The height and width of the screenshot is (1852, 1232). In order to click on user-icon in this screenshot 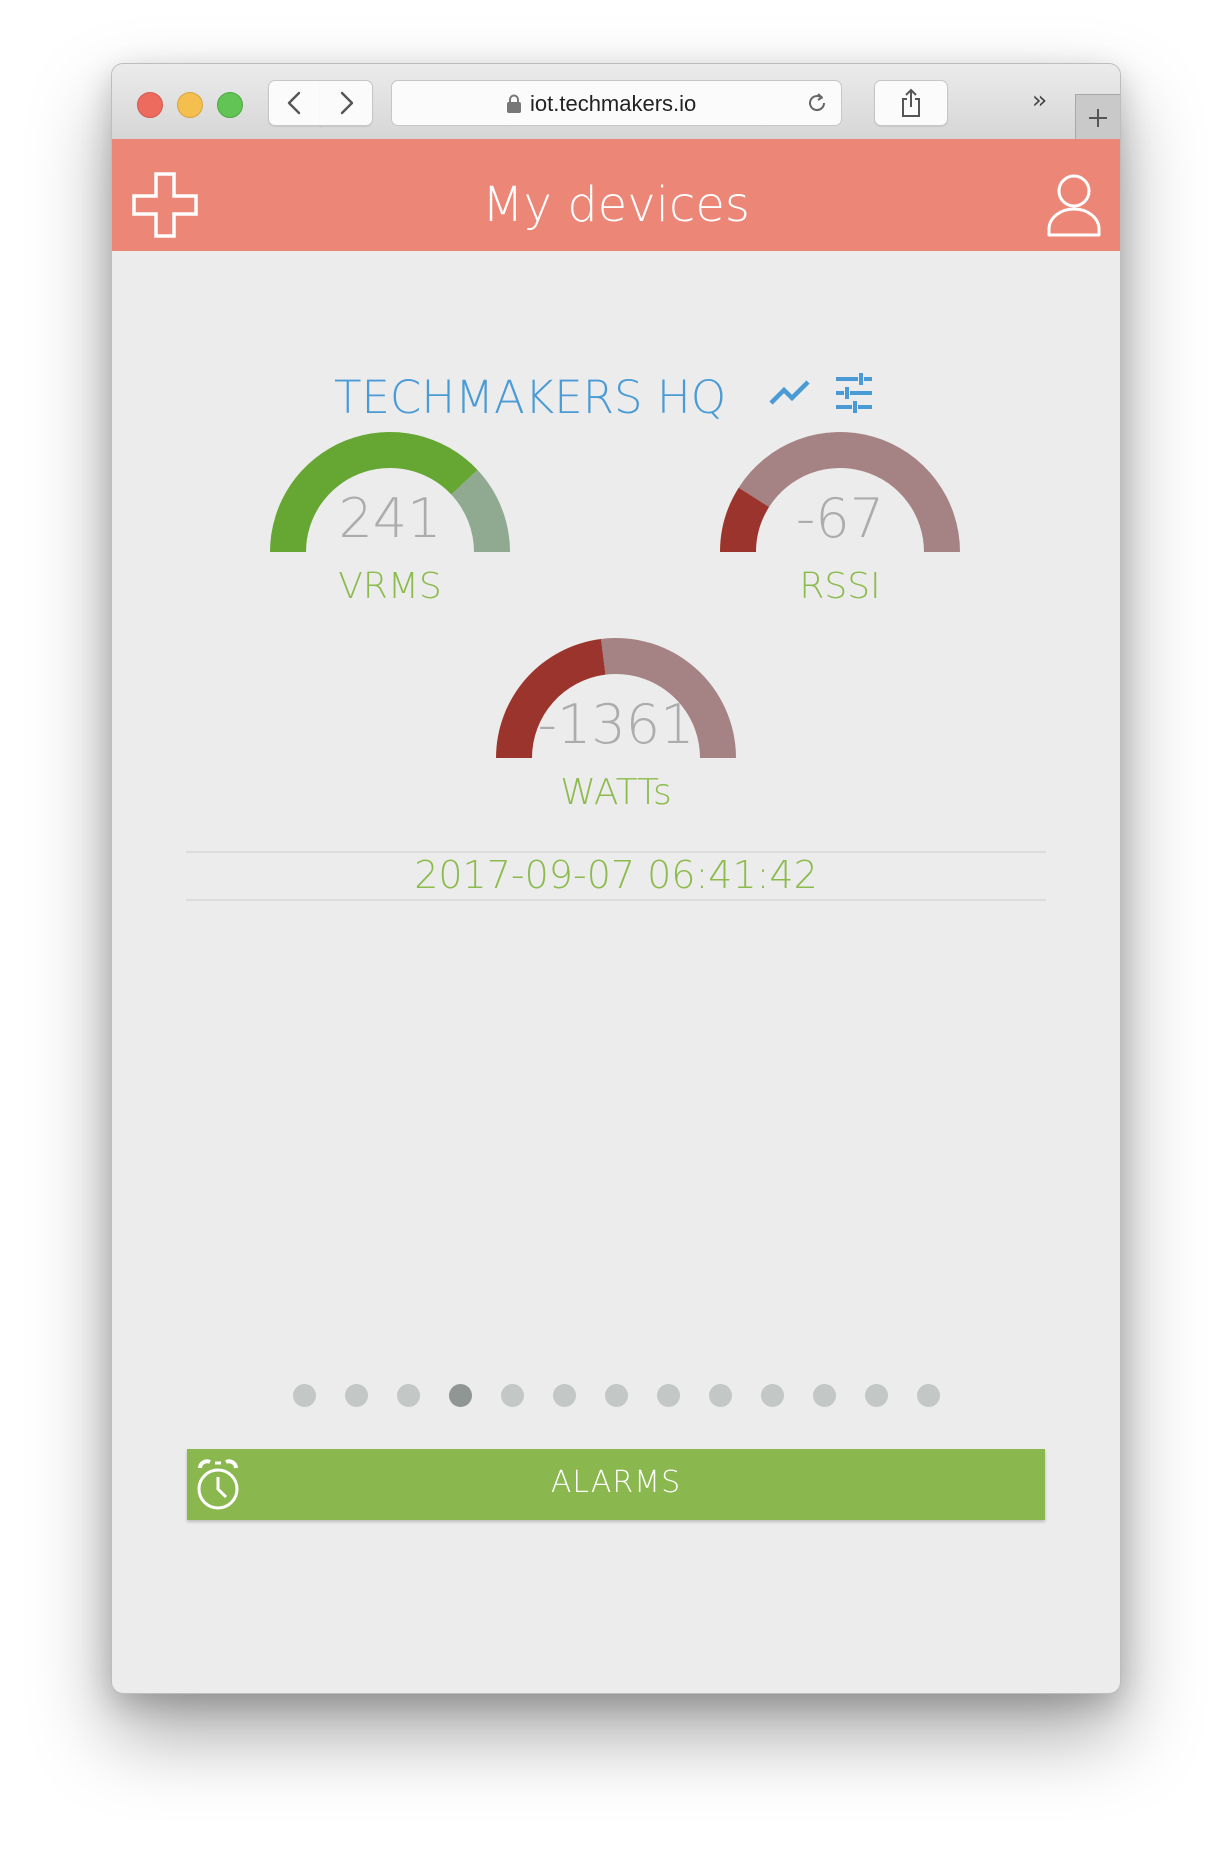, I will do `click(1074, 205)`.